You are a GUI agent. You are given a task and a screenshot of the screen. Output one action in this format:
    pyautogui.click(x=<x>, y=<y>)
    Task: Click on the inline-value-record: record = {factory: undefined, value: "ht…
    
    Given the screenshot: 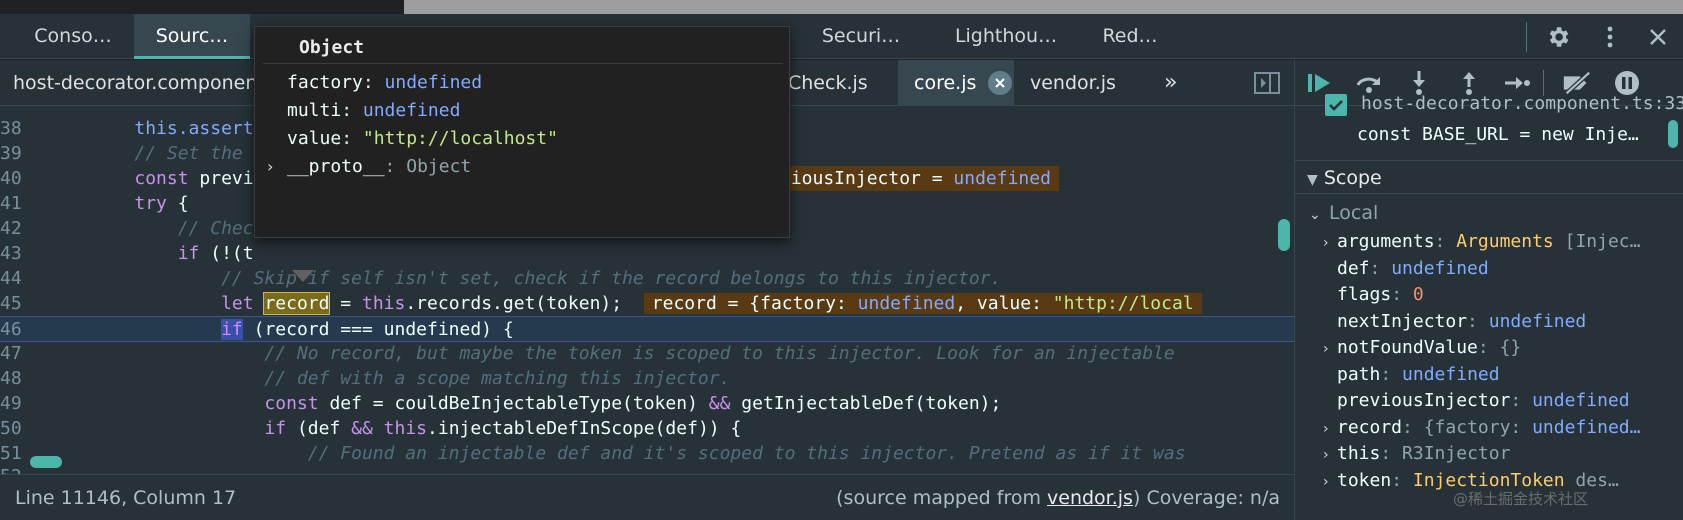 What is the action you would take?
    pyautogui.click(x=922, y=303)
    